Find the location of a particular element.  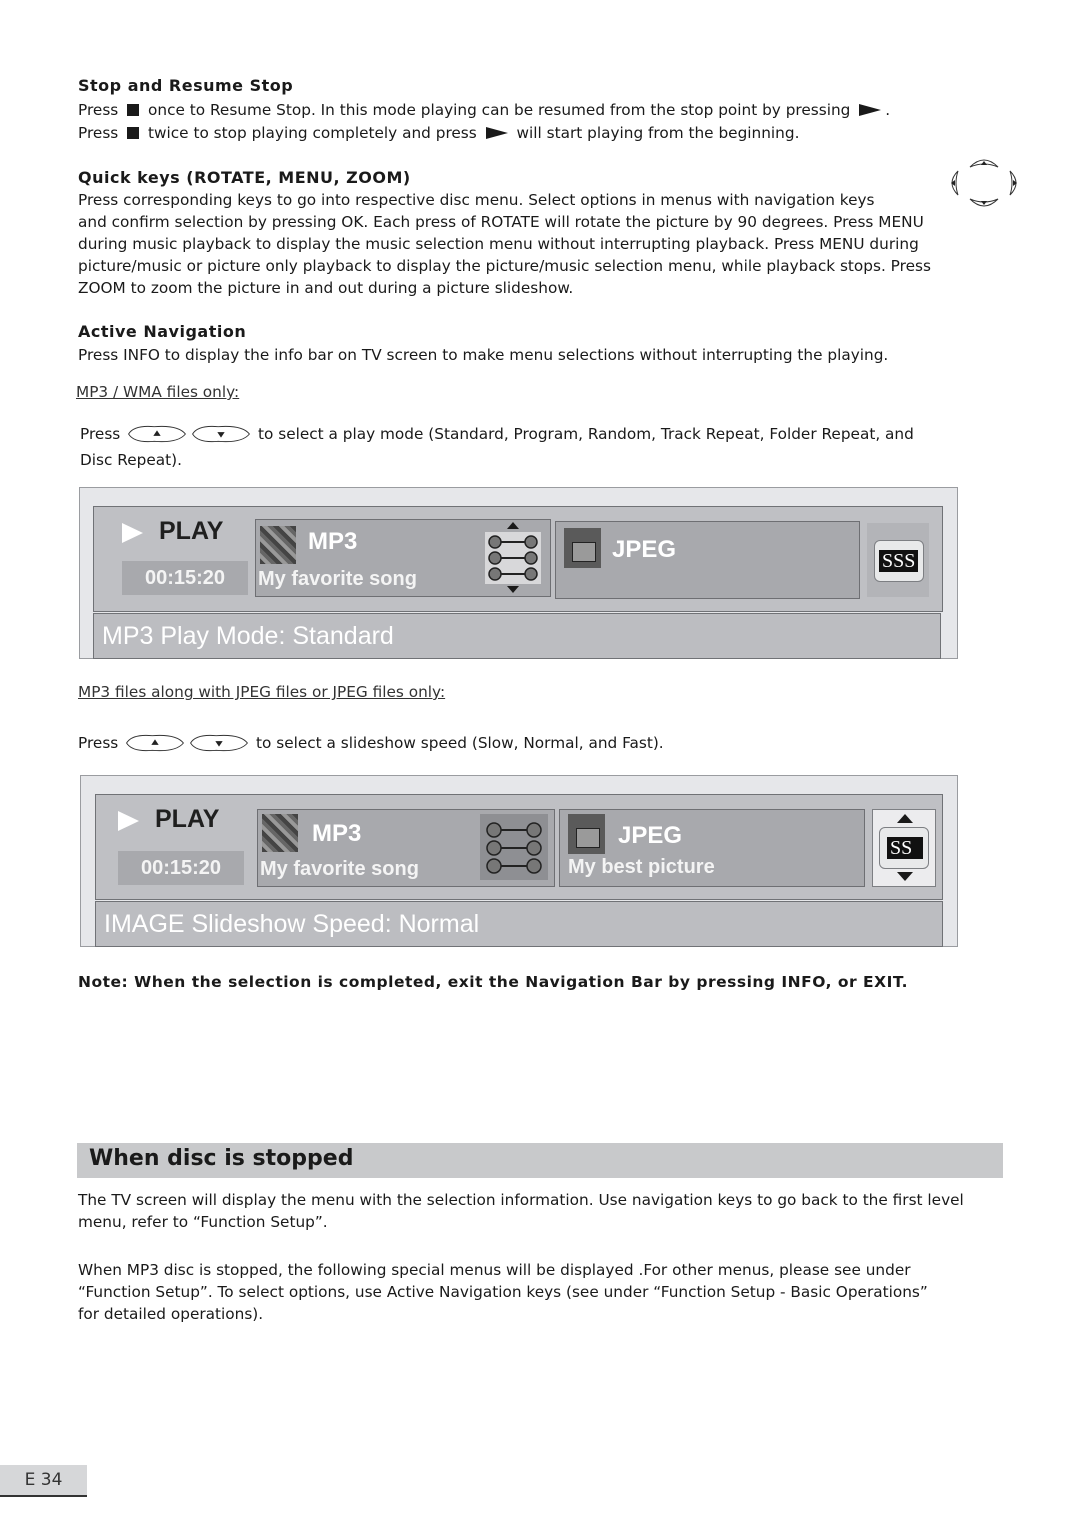

navigation-keys-icon is located at coordinates (984, 183).